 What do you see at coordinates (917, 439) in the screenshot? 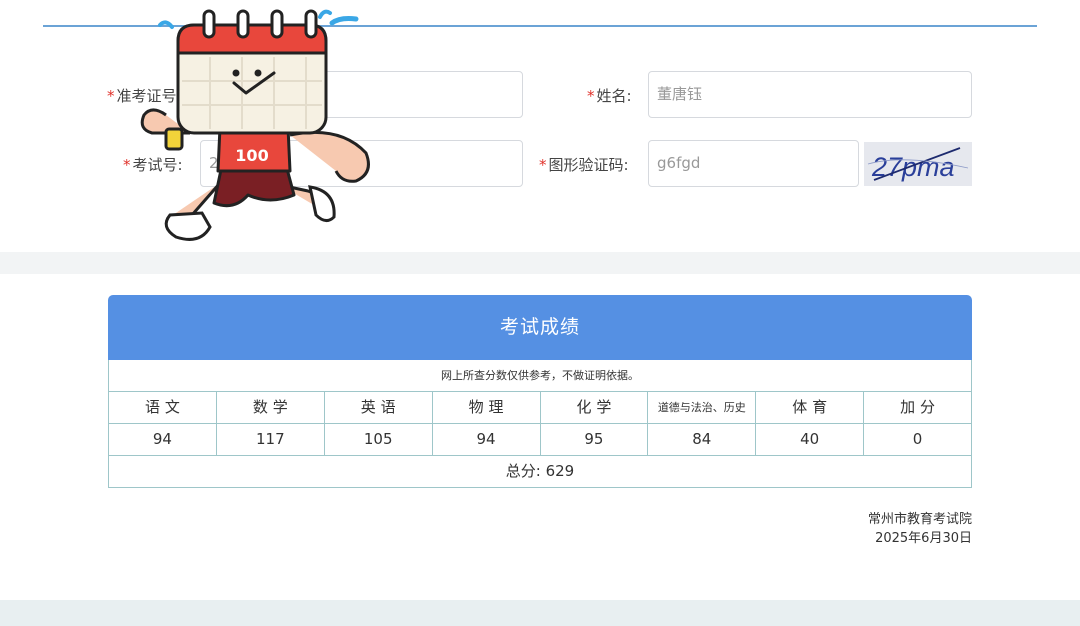
I see `score-cell: 0` at bounding box center [917, 439].